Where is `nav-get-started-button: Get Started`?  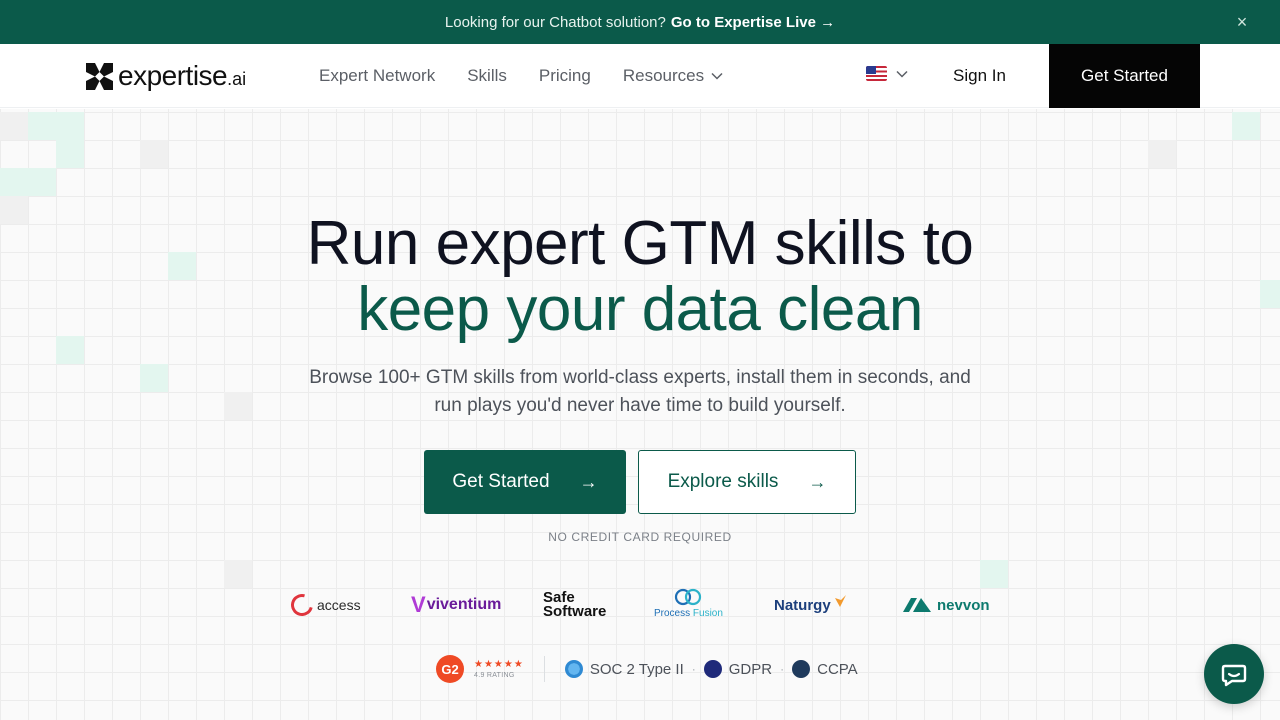 nav-get-started-button: Get Started is located at coordinates (1124, 76).